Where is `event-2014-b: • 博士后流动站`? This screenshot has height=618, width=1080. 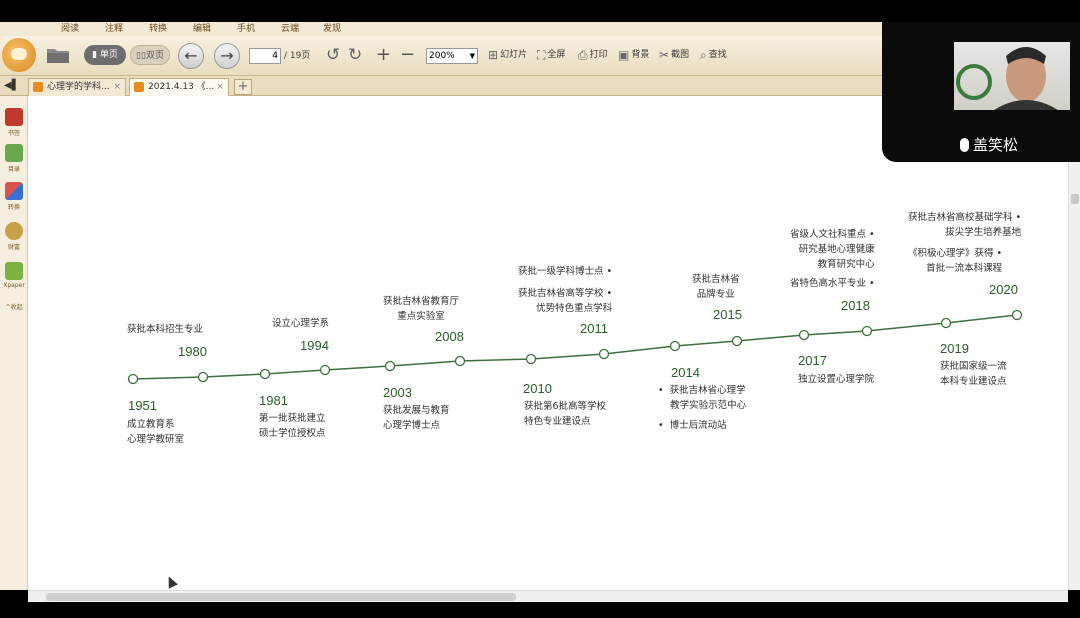 event-2014-b: • 博士后流动站 is located at coordinates (692, 425).